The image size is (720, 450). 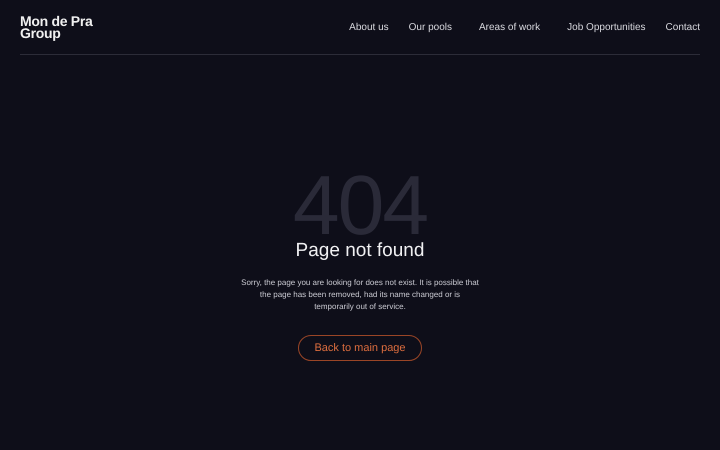 I want to click on nav-link: Job Opportunities, so click(x=606, y=27).